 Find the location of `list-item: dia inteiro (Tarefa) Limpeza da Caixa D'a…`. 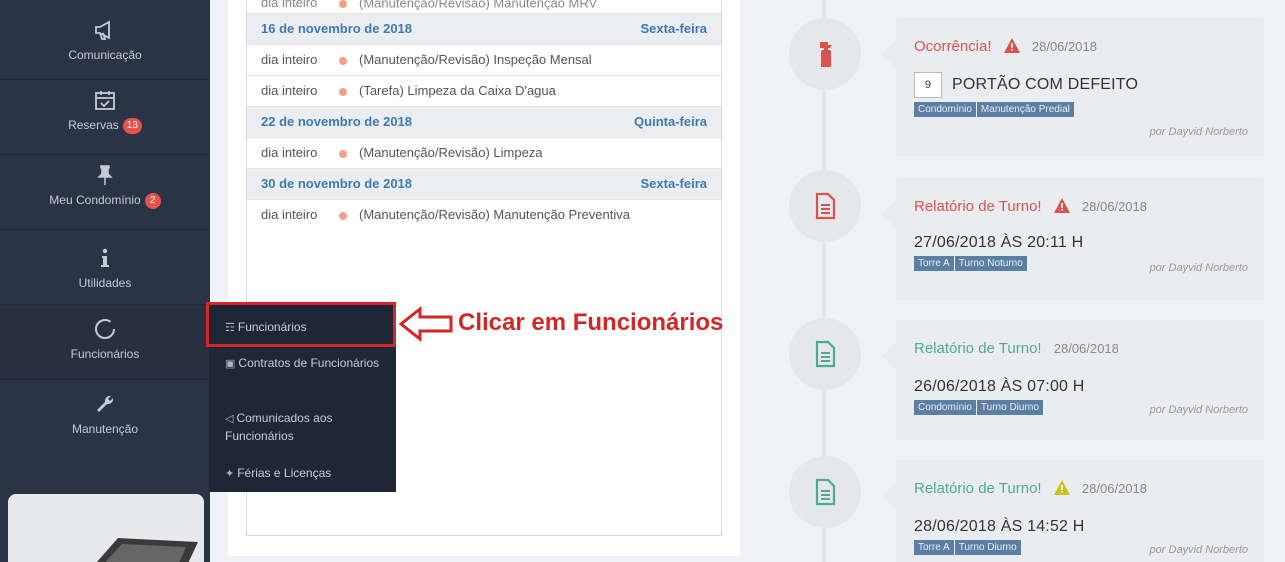

list-item: dia inteiro (Tarefa) Limpeza da Caixa D'a… is located at coordinates (484, 91).